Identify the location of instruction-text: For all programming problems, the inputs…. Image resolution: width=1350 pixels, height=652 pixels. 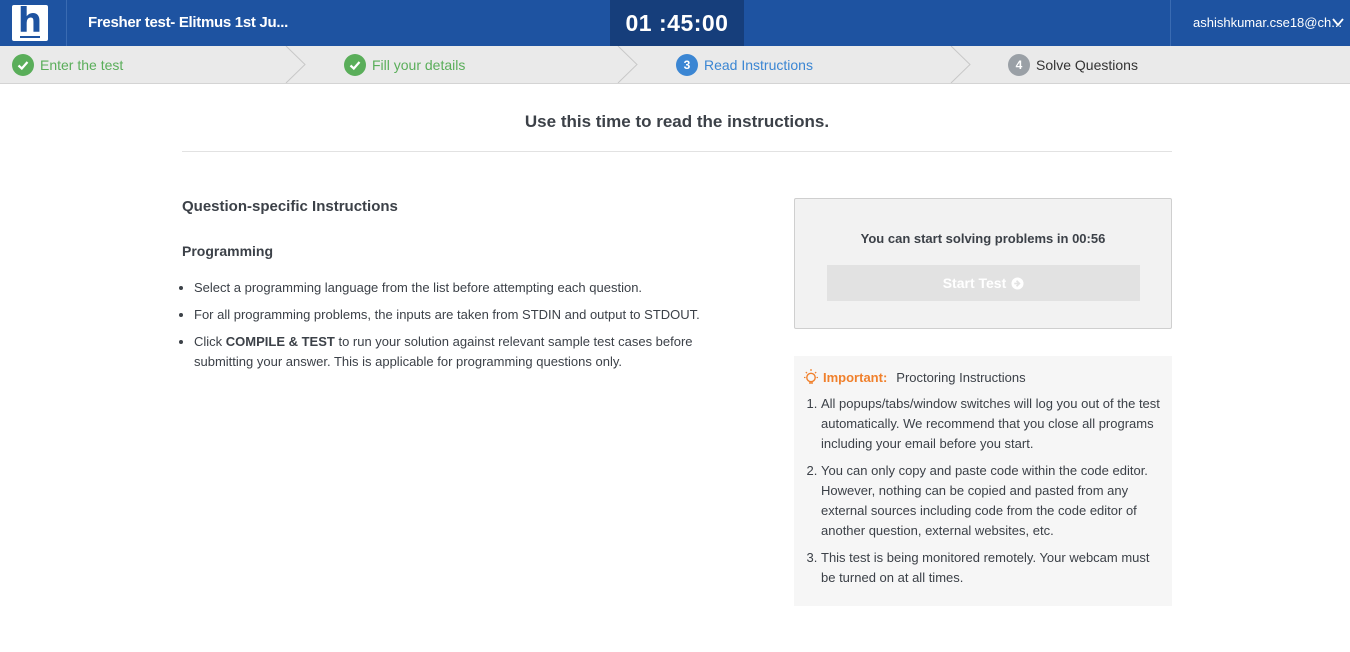
(447, 314).